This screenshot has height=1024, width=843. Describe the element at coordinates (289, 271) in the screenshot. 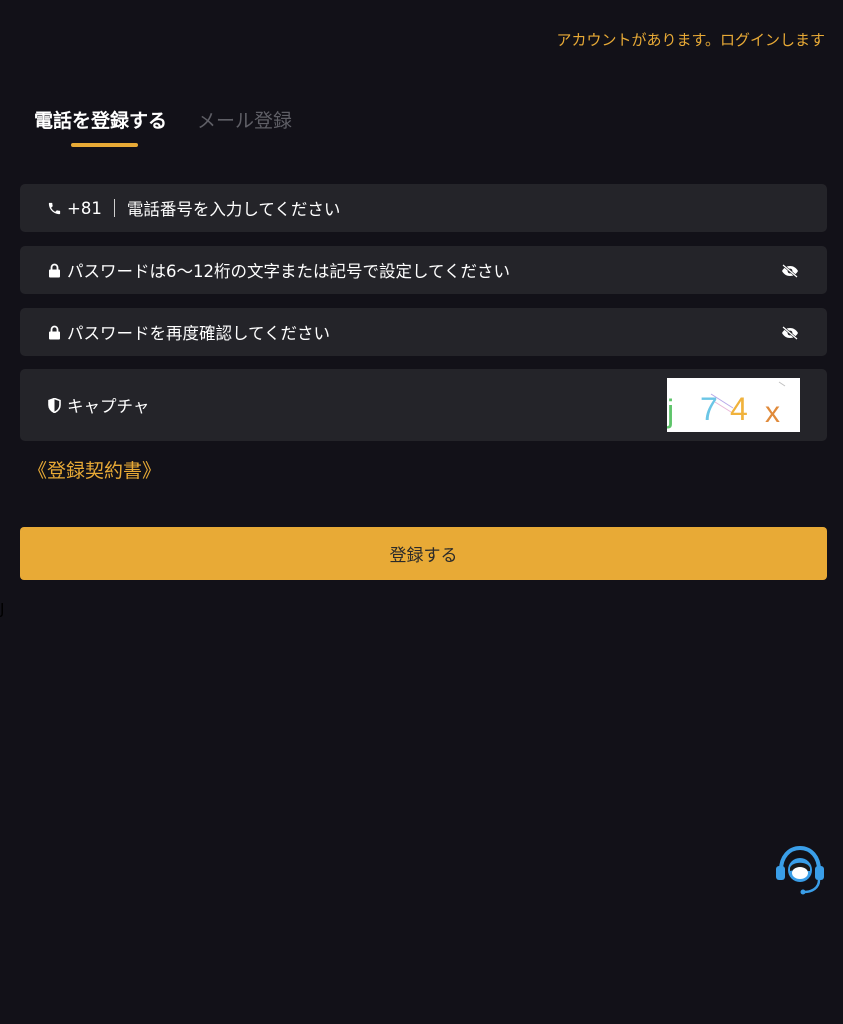

I see `password-input-placeholder: パスワードは6〜12桁の文字または記号で設定してください` at that location.